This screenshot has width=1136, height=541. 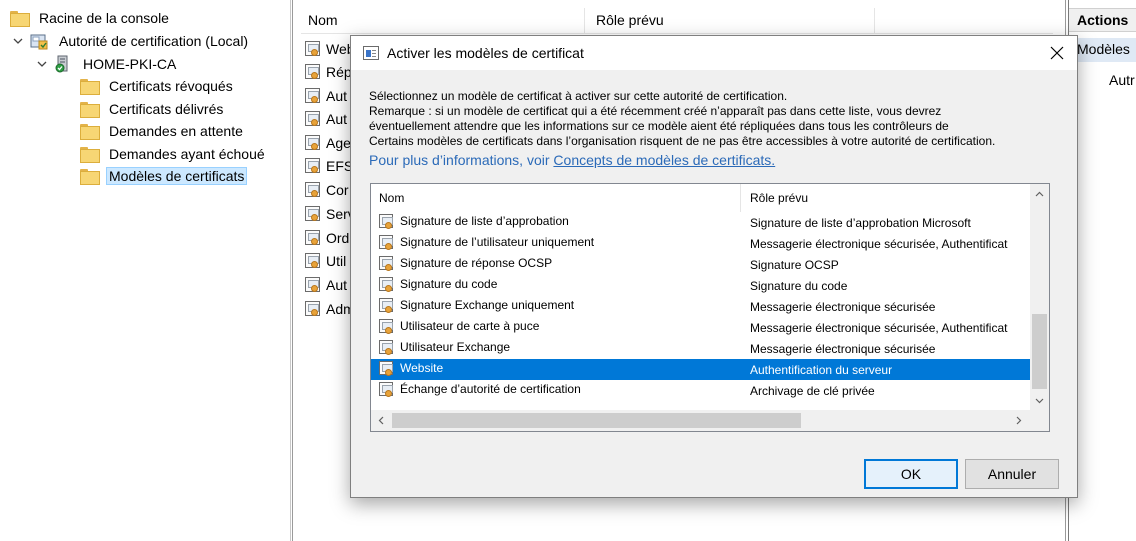 What do you see at coordinates (449, 284) in the screenshot?
I see `template-name: Signature du code` at bounding box center [449, 284].